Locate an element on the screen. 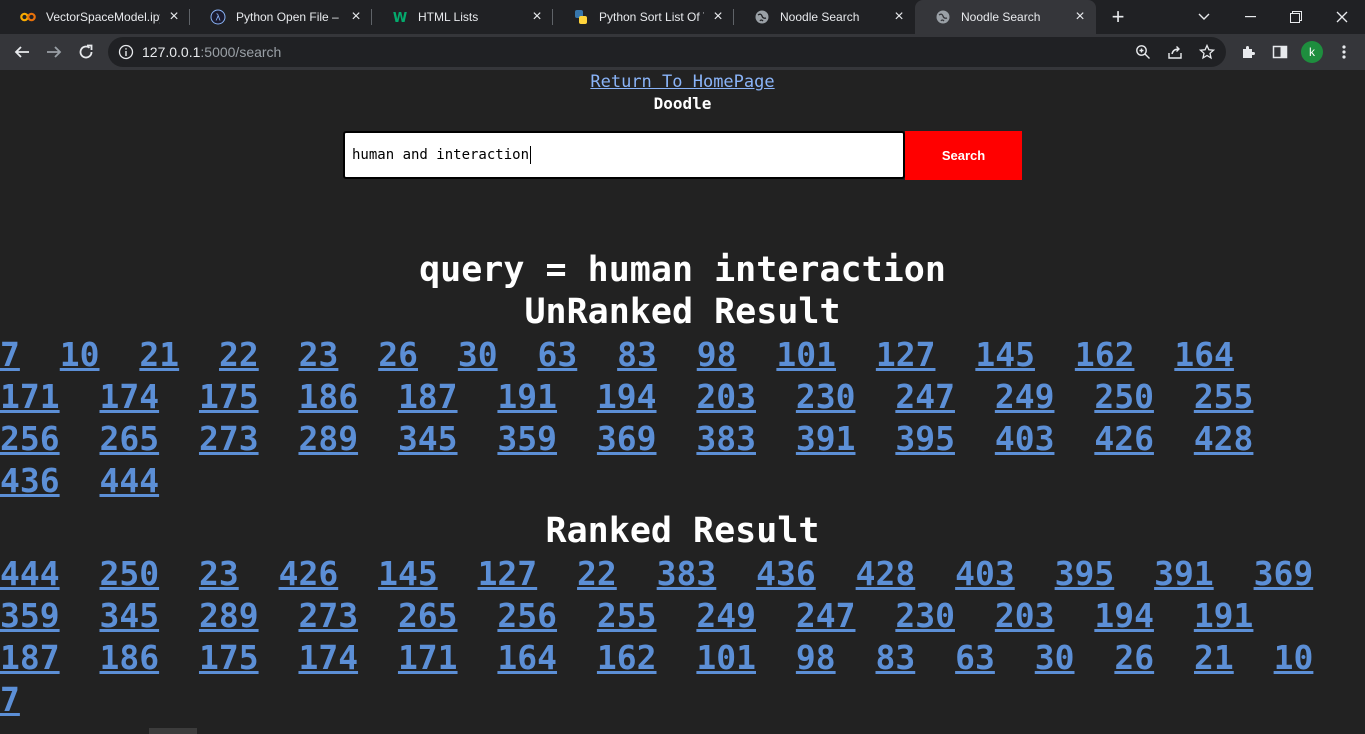  search-input: human and interaction is located at coordinates (624, 155).